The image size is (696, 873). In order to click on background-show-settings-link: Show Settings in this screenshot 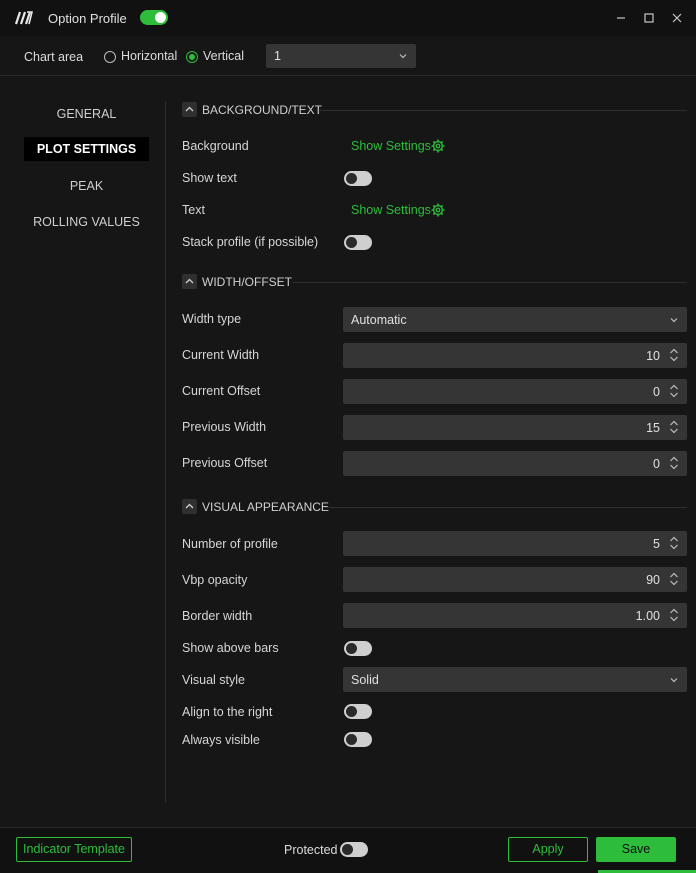, I will do `click(391, 146)`.